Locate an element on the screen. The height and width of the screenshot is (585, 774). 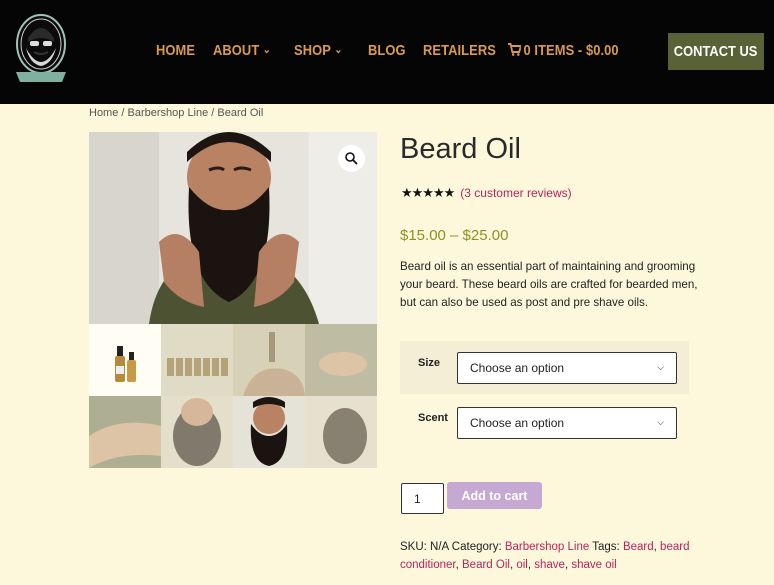
variation-size-row: Size Choose an option ⌵ is located at coordinates (544, 367).